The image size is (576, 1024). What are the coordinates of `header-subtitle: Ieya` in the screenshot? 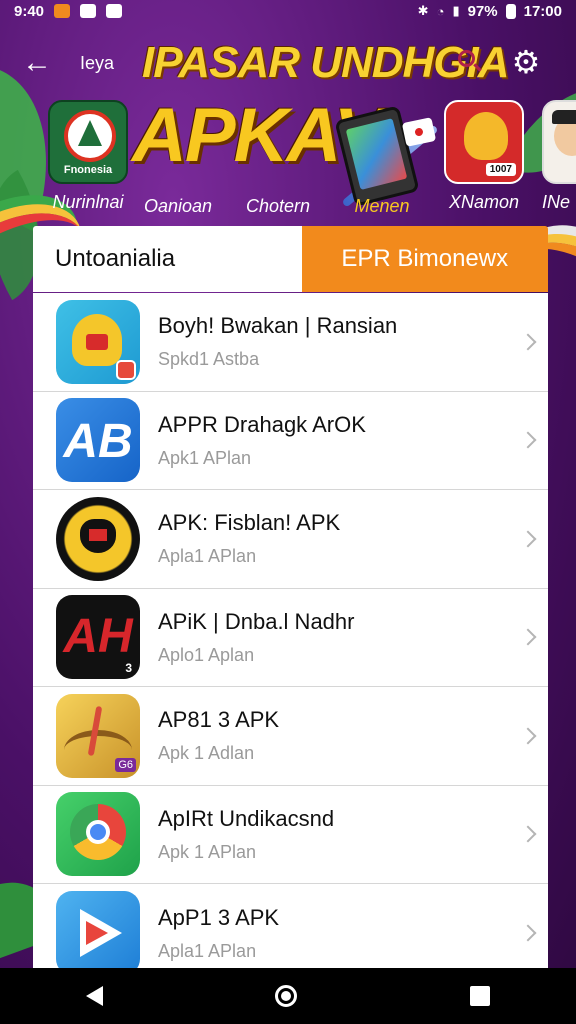 It's located at (97, 62).